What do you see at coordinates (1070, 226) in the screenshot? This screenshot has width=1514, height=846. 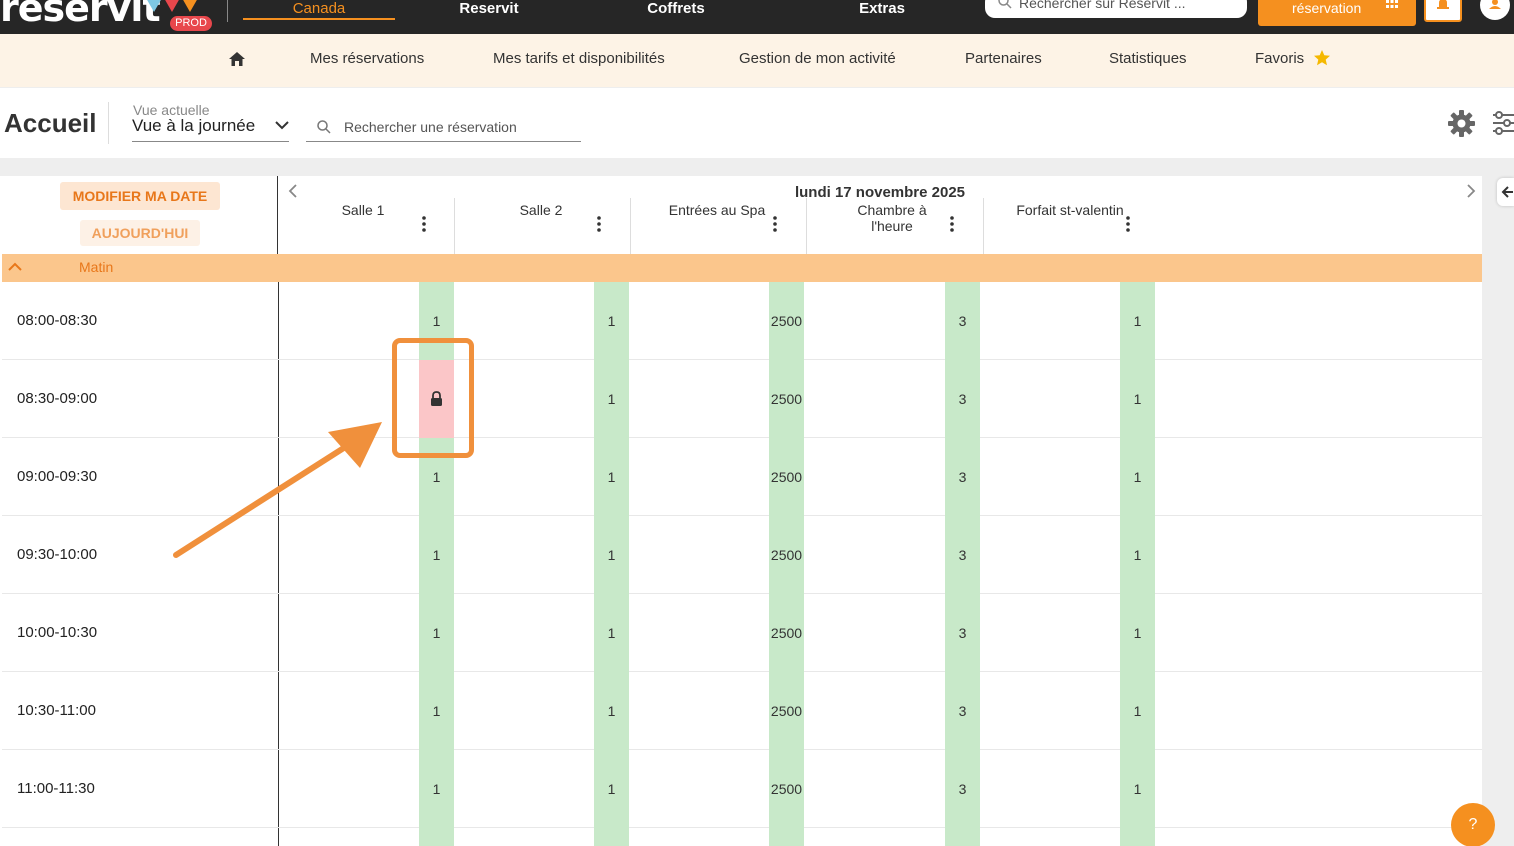 I see `column-header-forfait-st-valentin: Forfait st-valentin` at bounding box center [1070, 226].